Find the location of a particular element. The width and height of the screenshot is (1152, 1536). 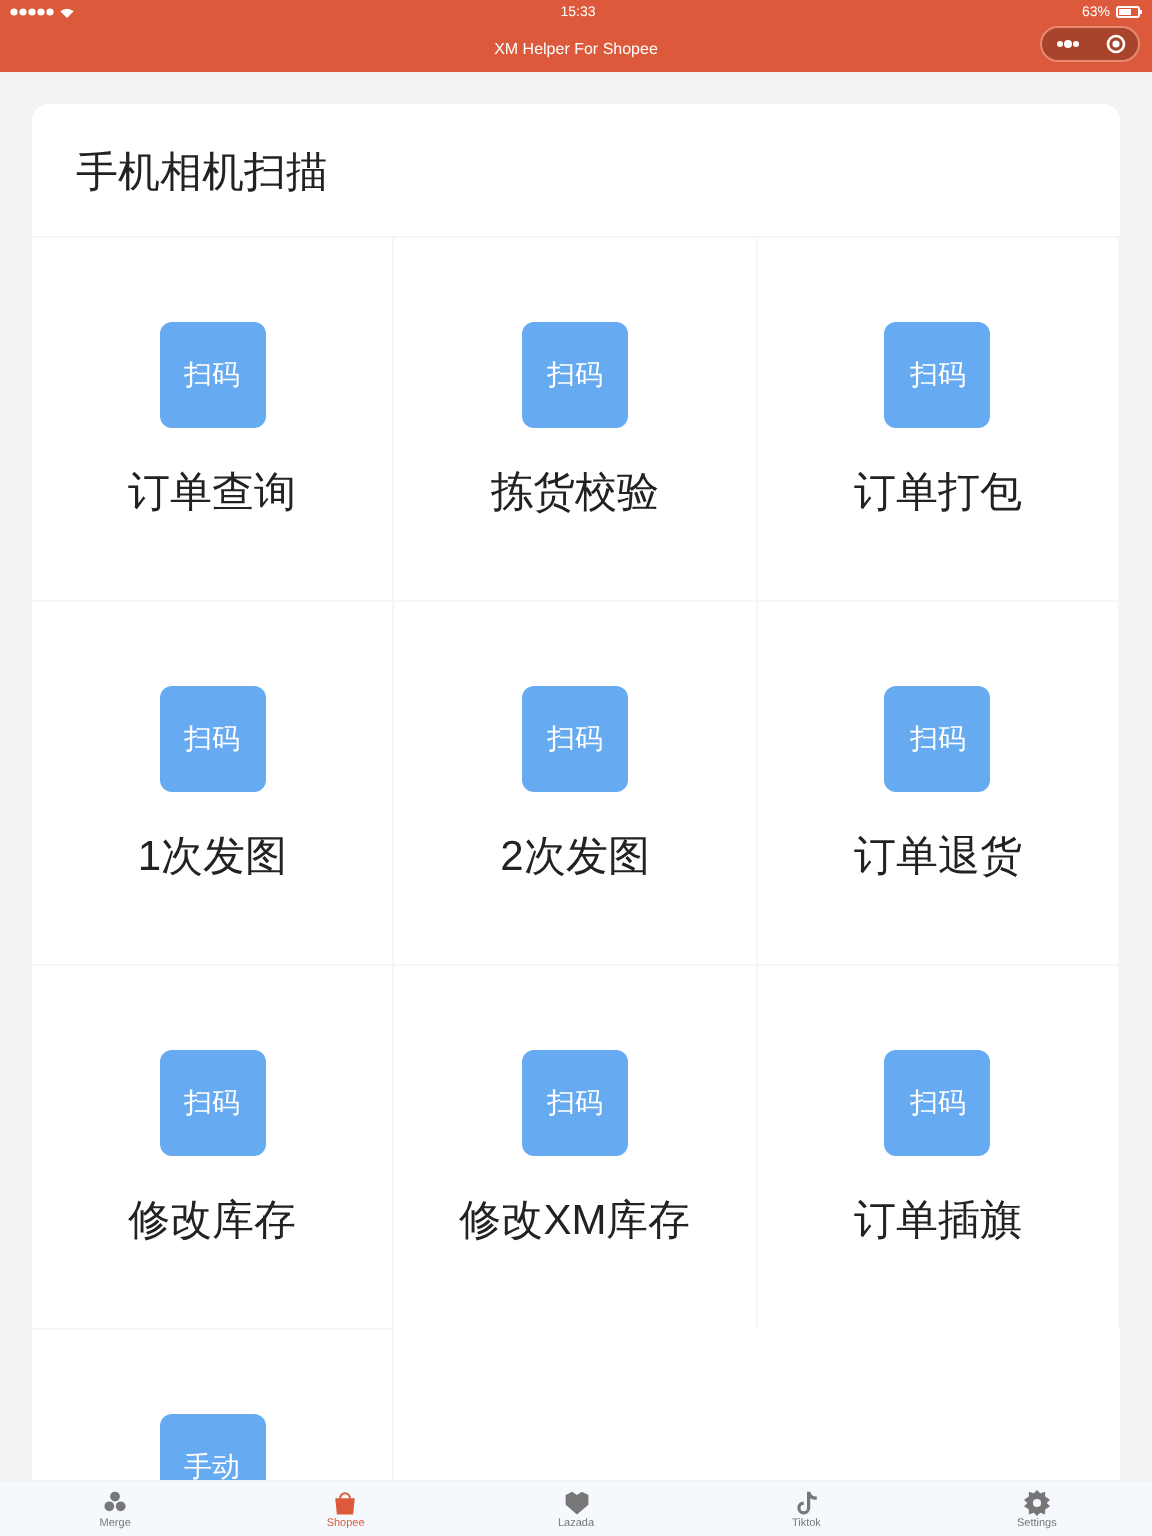

function-label: 订单打包 is located at coordinates (937, 494).